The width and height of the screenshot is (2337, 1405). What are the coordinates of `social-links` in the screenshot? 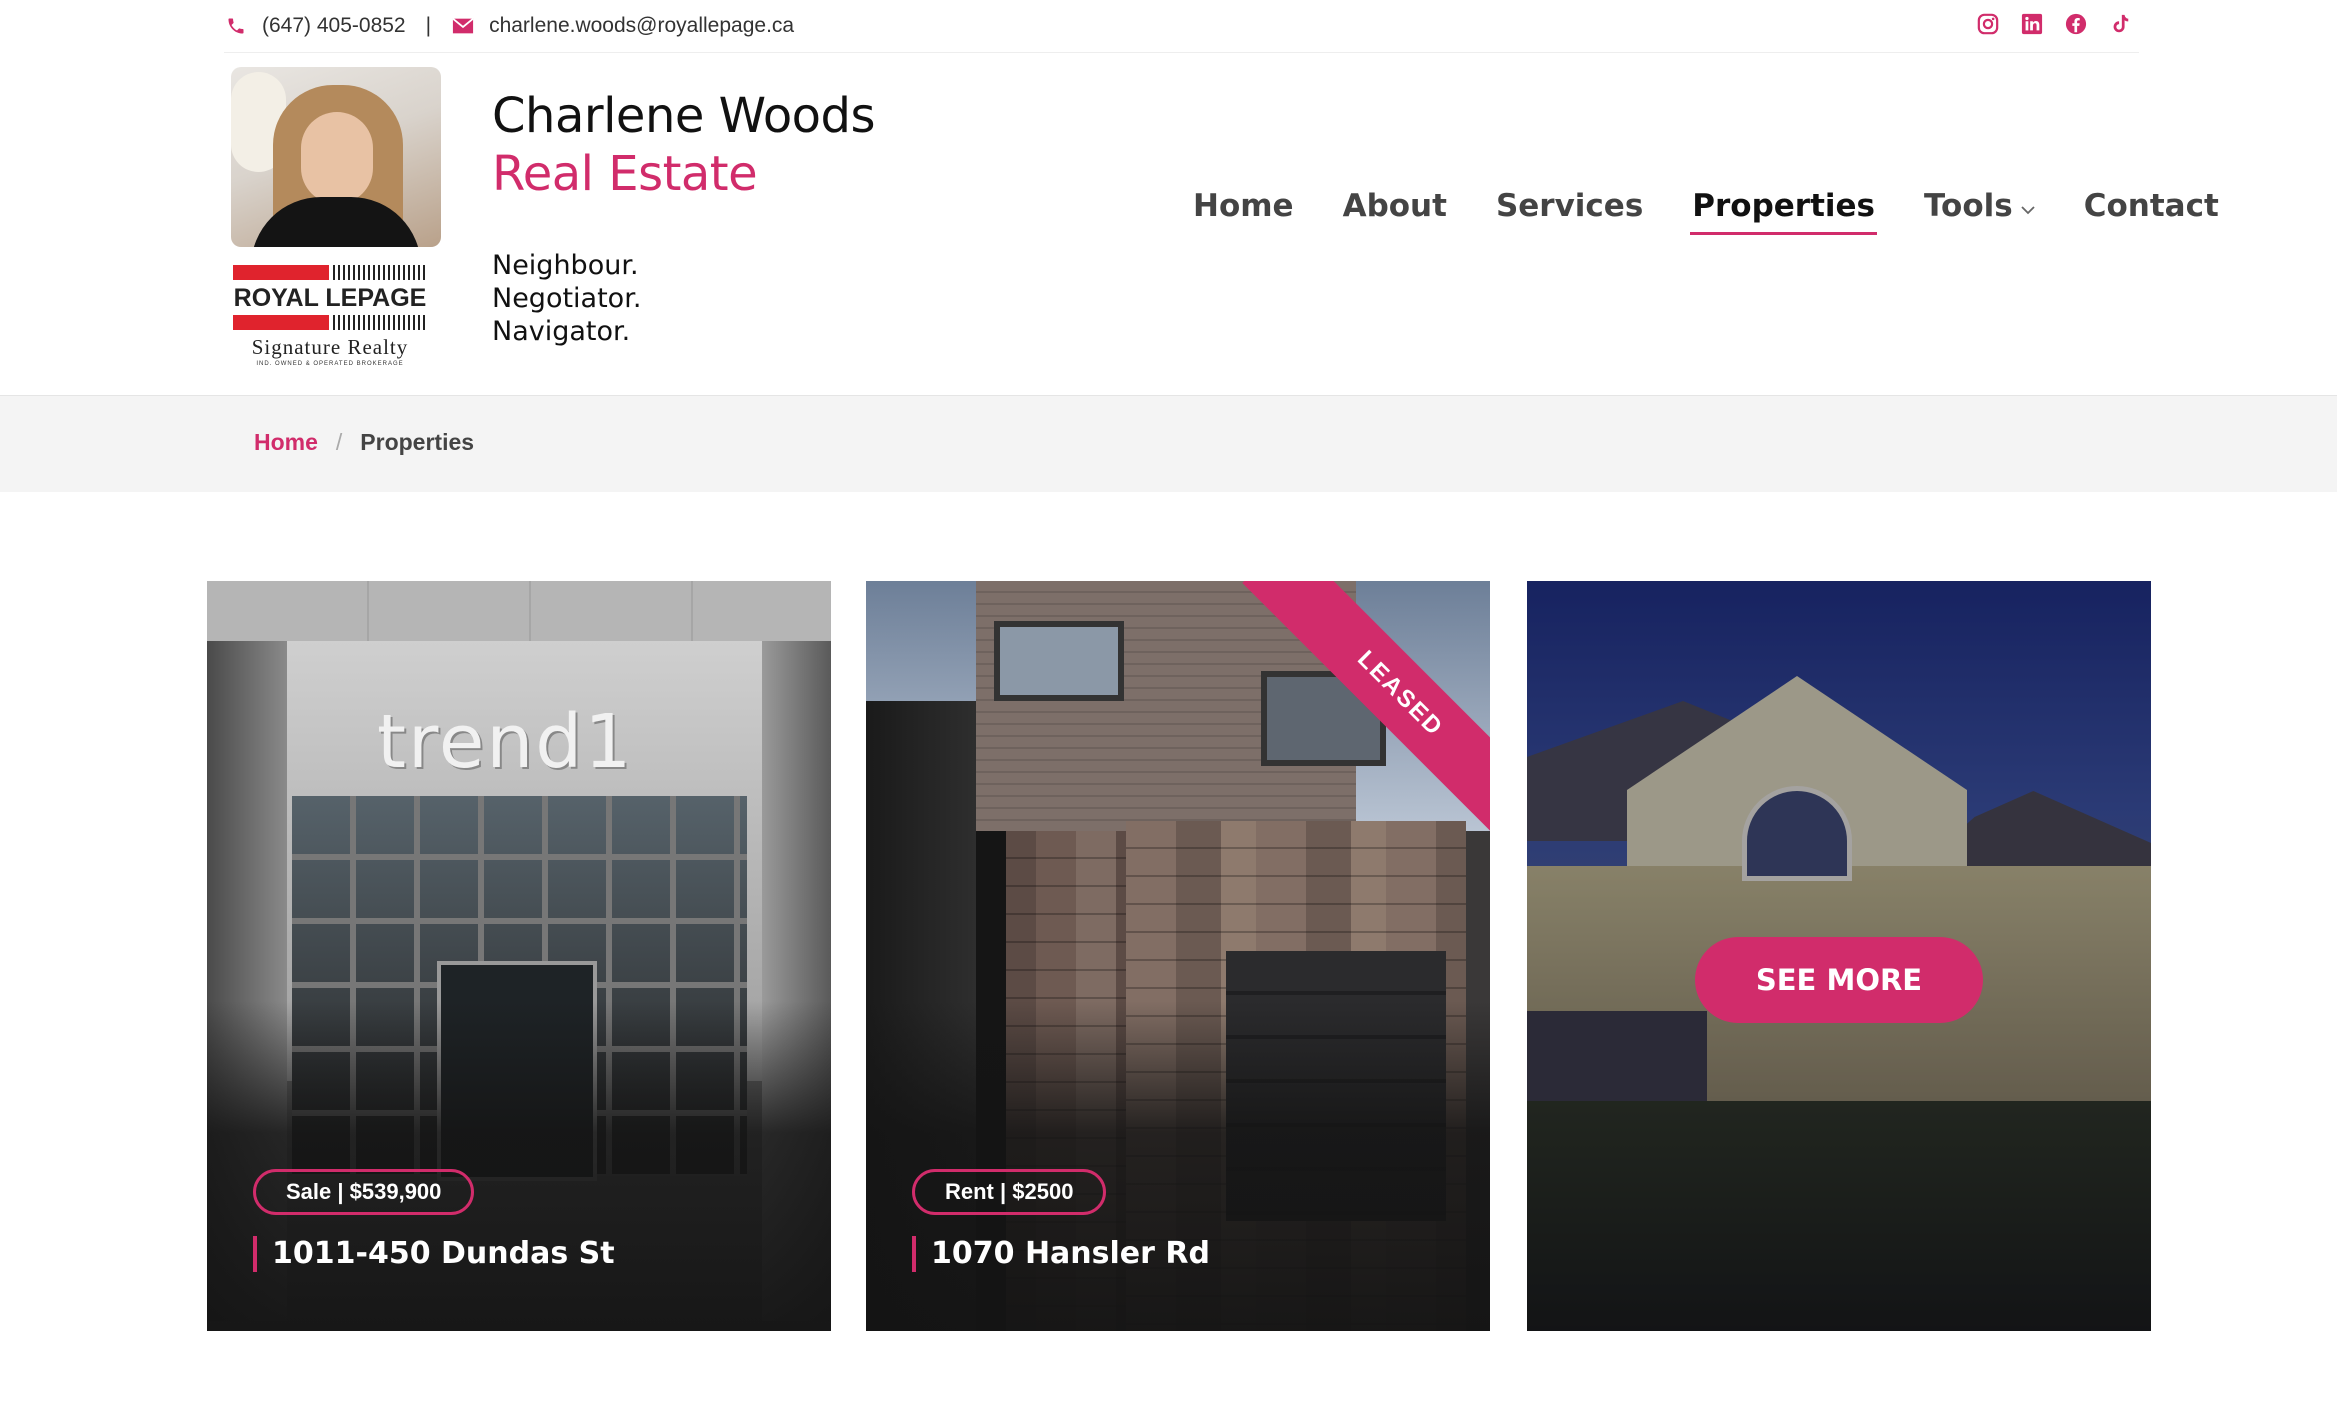 It's located at (2054, 24).